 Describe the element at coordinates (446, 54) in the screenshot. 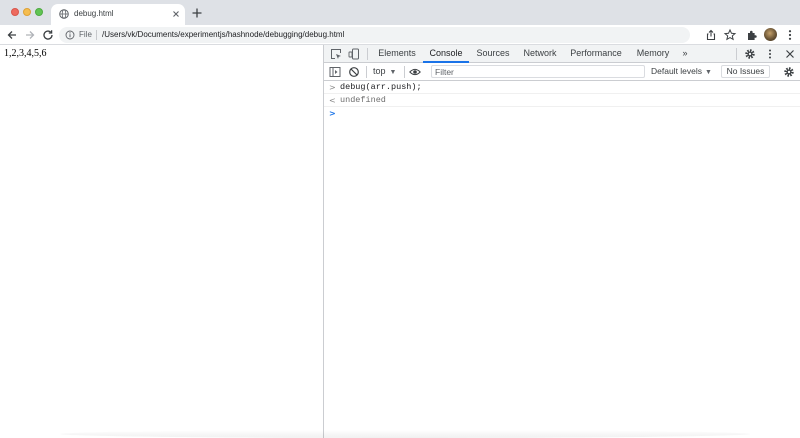

I see `tab-console: Console` at that location.